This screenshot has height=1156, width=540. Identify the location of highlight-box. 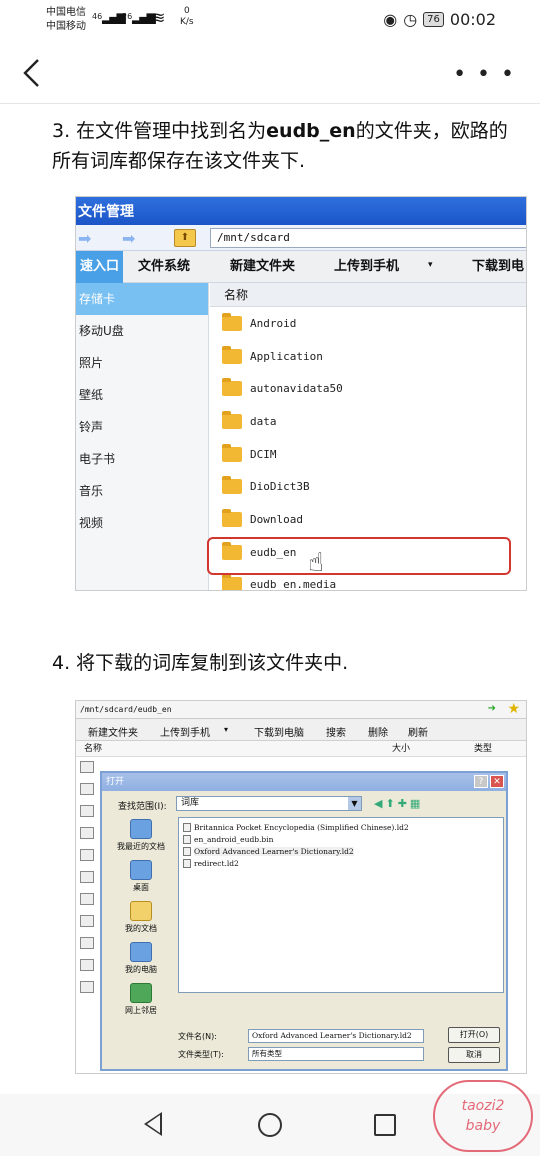
(359, 556).